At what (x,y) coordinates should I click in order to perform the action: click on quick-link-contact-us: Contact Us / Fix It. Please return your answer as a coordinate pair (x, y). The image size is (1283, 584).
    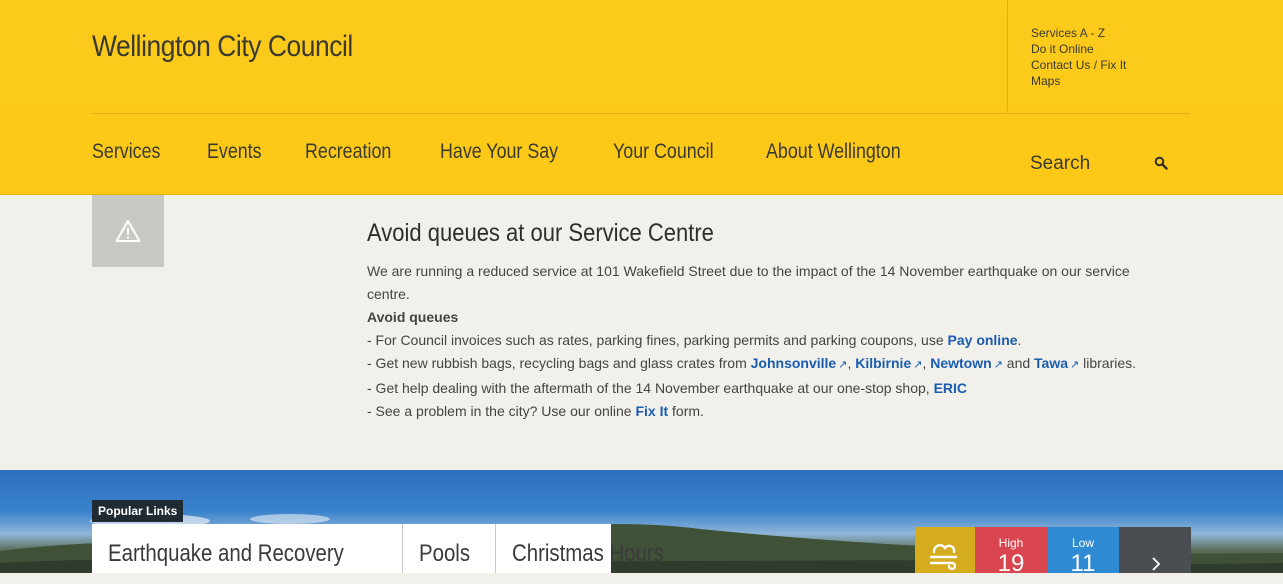
    Looking at the image, I should click on (1078, 65).